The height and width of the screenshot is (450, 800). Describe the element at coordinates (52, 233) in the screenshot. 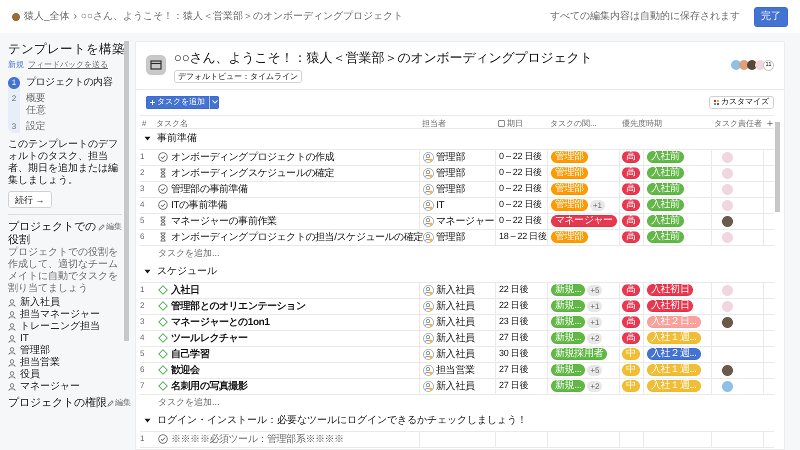

I see `roles-heading: プロジェクトでの役割` at that location.